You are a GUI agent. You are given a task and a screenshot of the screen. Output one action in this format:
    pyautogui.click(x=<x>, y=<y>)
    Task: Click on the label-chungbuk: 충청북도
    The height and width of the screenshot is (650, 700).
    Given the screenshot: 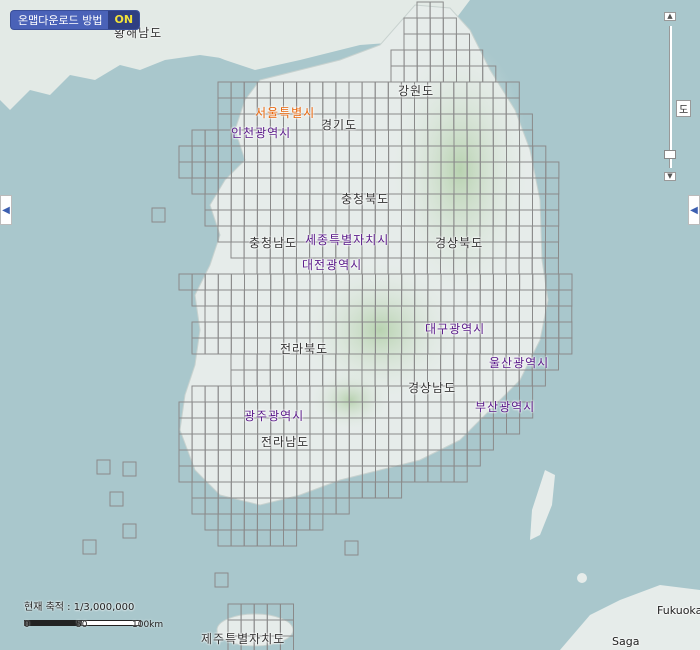 What is the action you would take?
    pyautogui.click(x=365, y=199)
    